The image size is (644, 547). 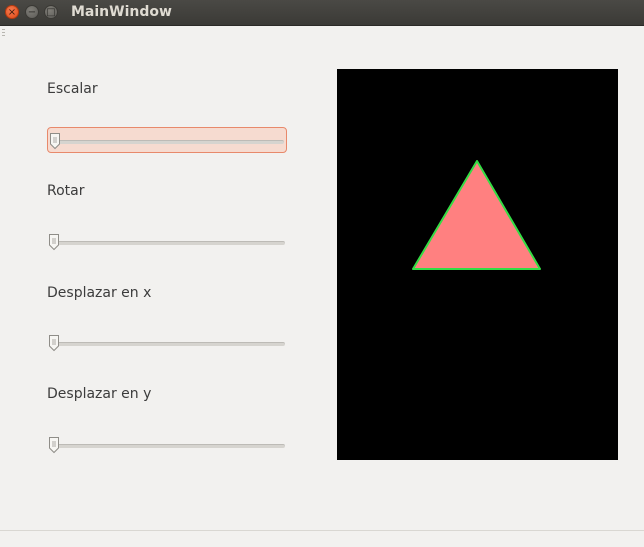 What do you see at coordinates (66, 191) in the screenshot?
I see `rotate-label: Rotar` at bounding box center [66, 191].